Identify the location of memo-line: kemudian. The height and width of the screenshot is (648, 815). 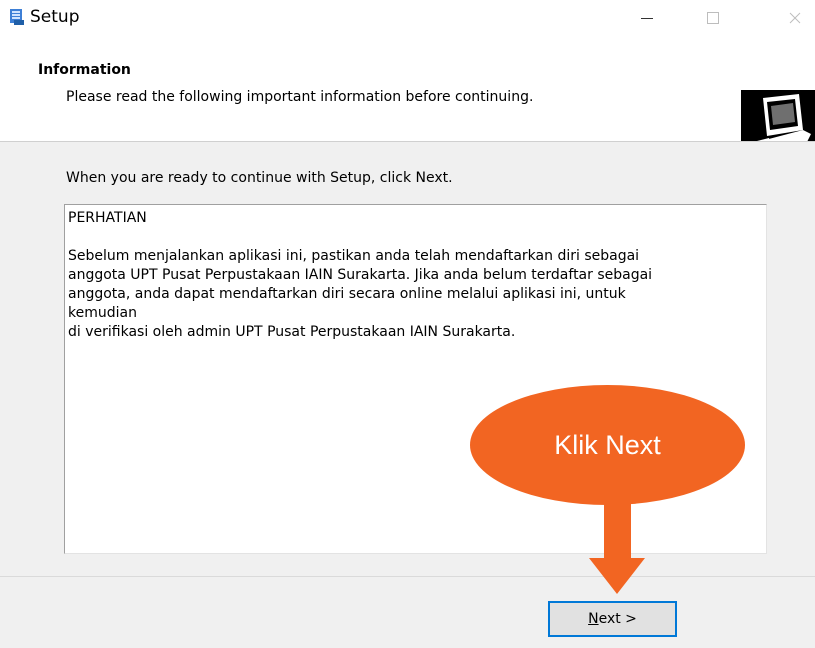
(102, 313).